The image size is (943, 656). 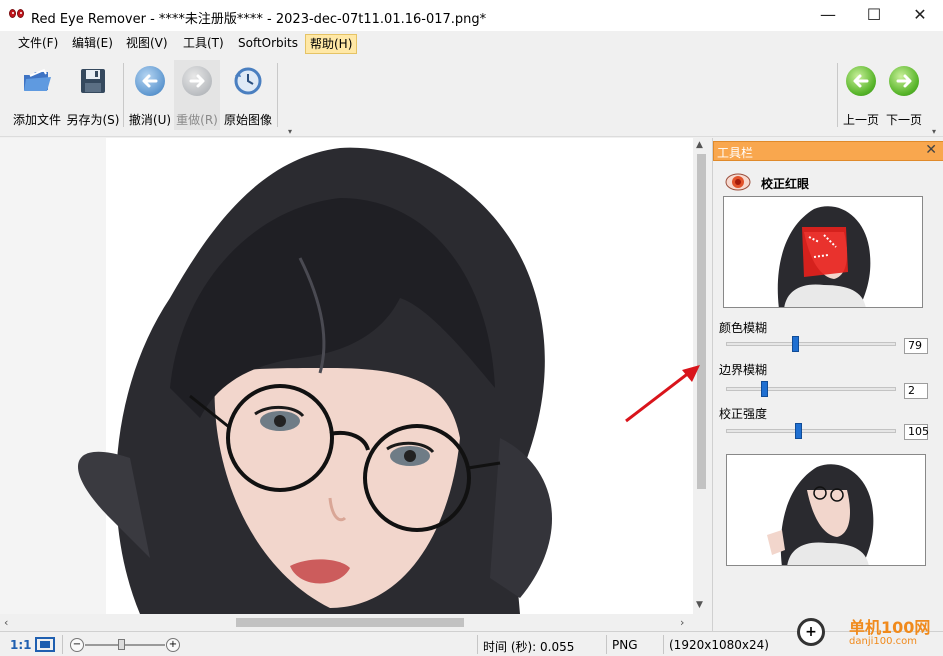 What do you see at coordinates (823, 252) in the screenshot?
I see `mask-preview` at bounding box center [823, 252].